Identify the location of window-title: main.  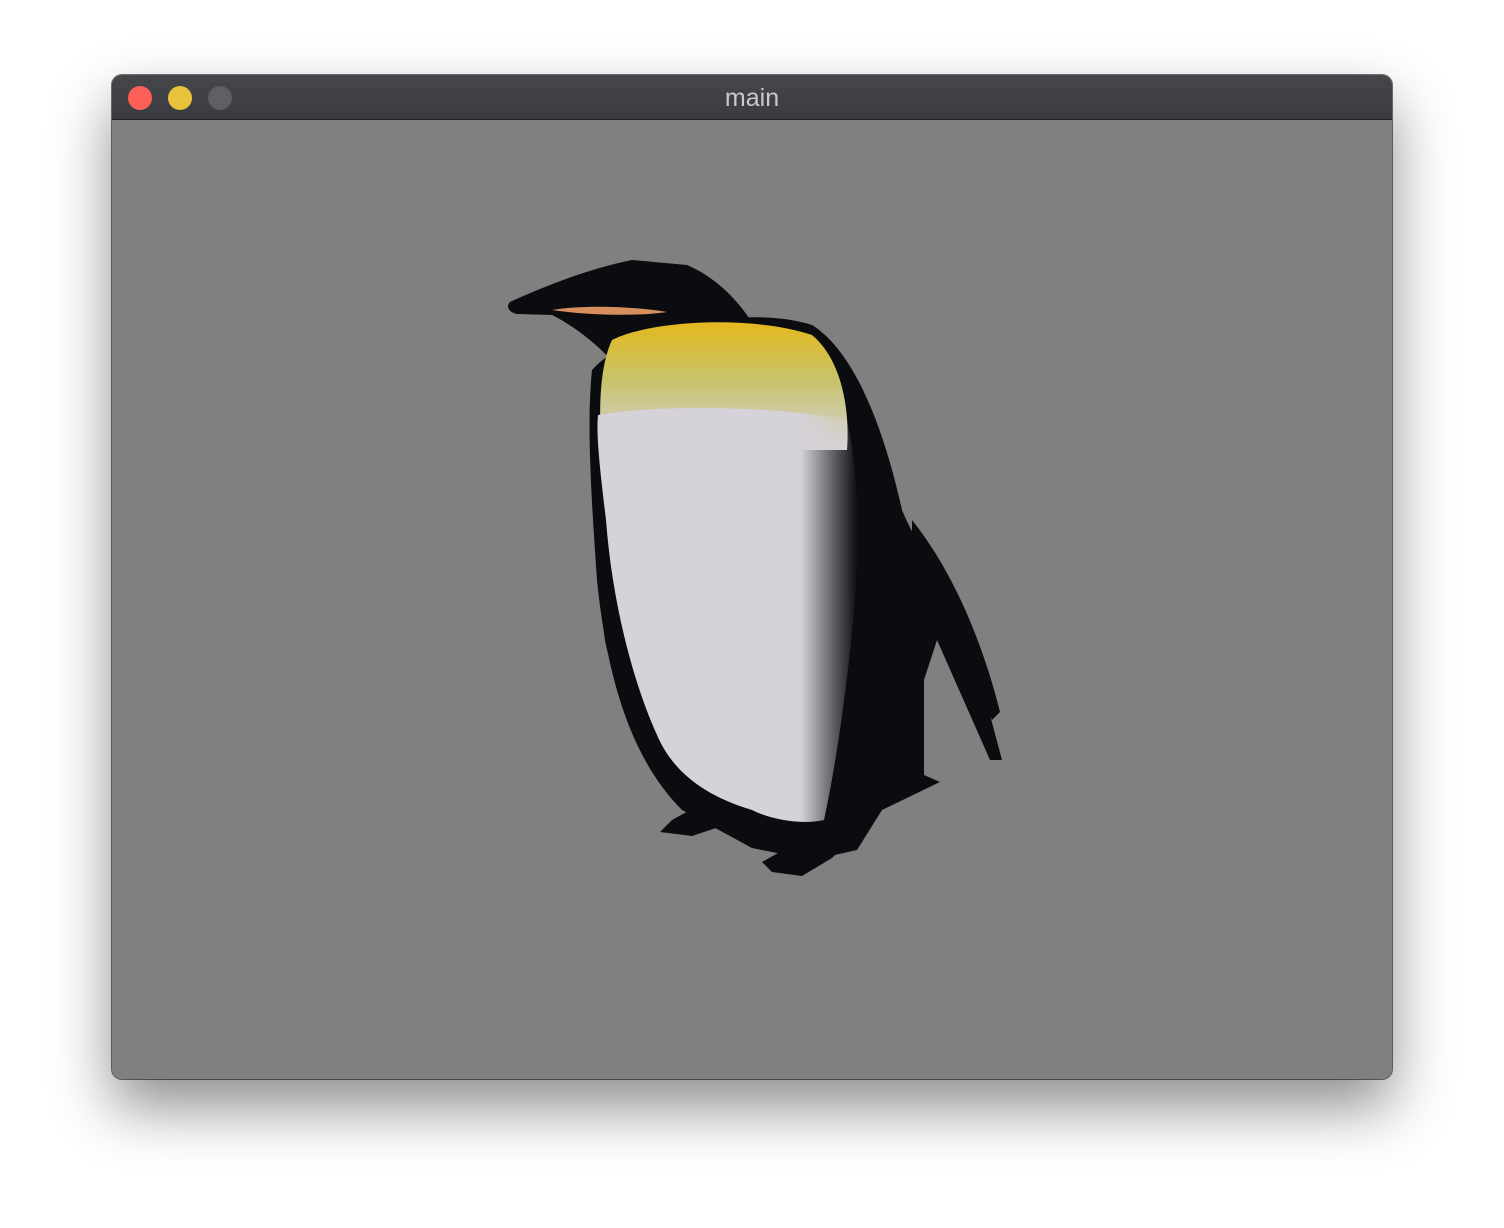
(752, 98).